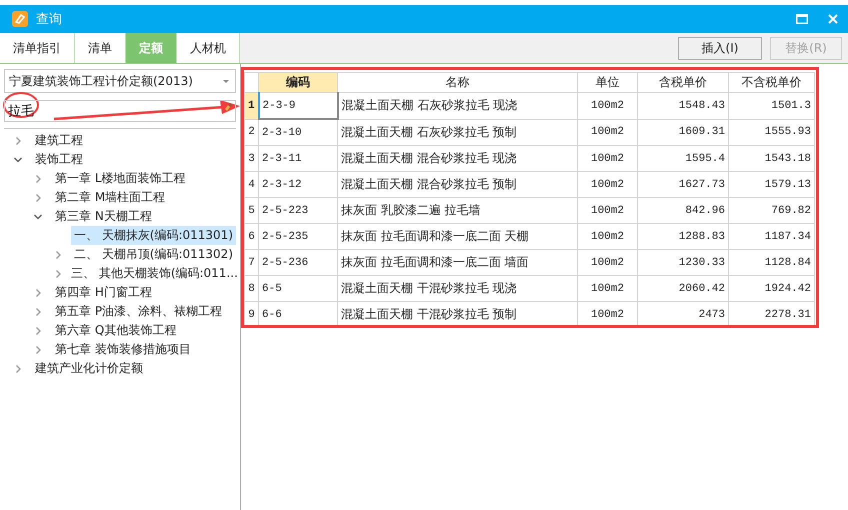 This screenshot has width=848, height=510. What do you see at coordinates (298, 132) in the screenshot?
I see `table-cell: 2-3-10` at bounding box center [298, 132].